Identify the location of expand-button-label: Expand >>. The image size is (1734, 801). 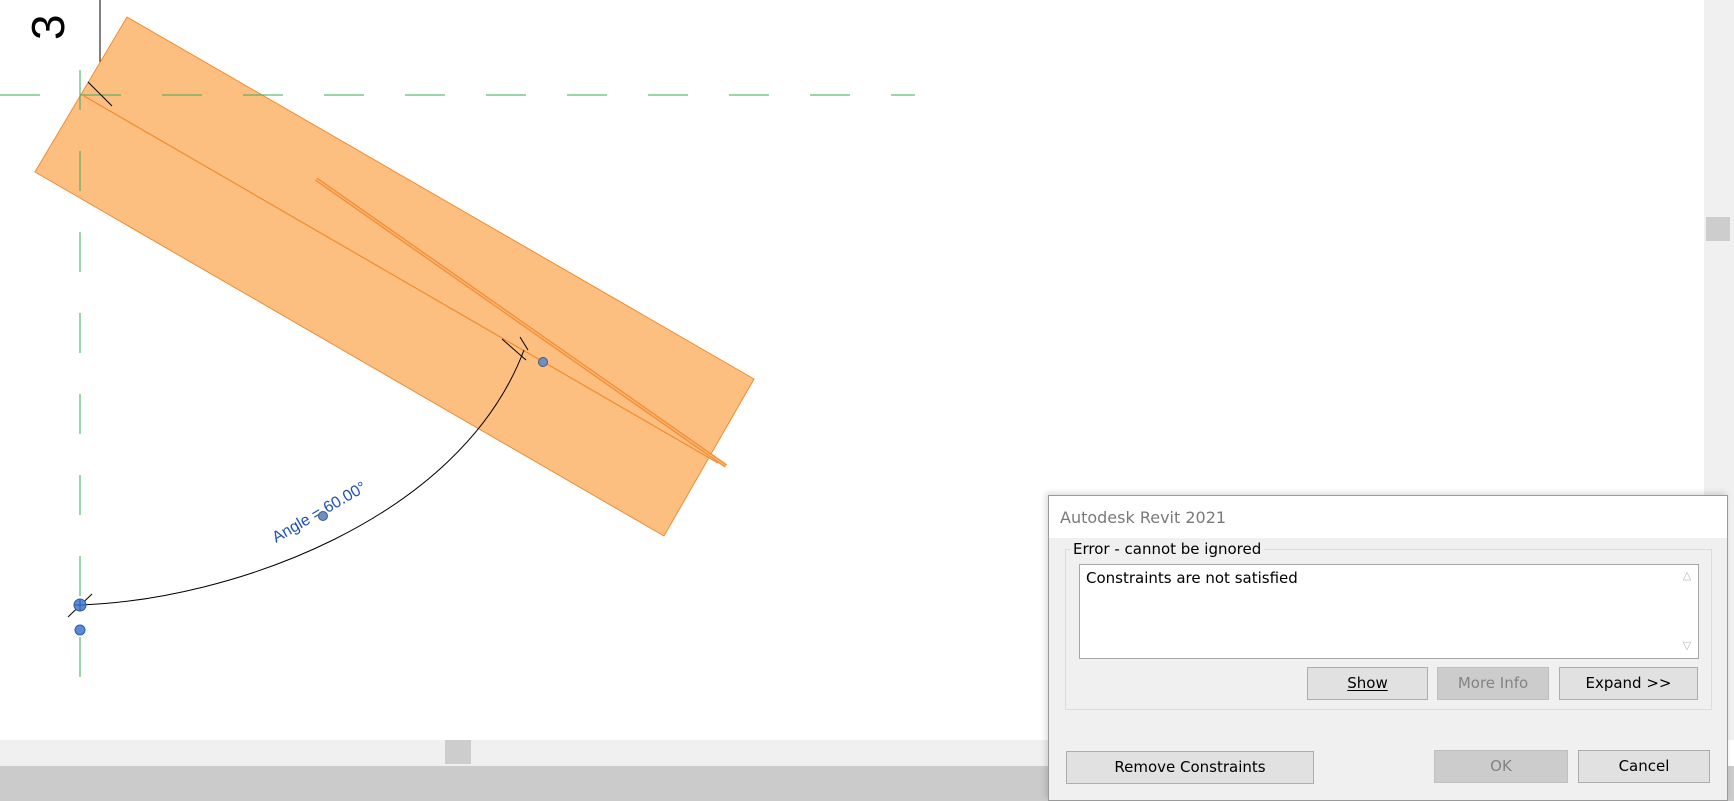
(1628, 683).